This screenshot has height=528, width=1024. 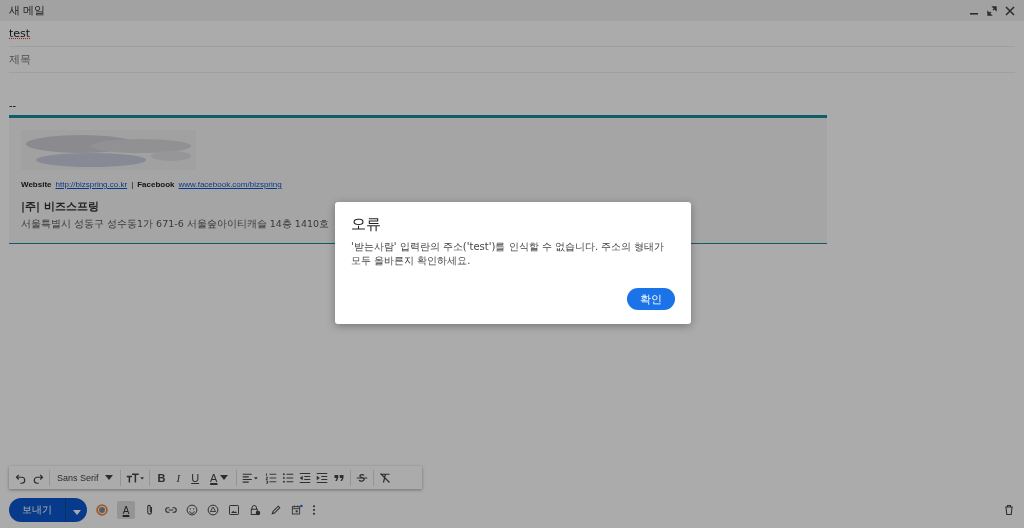 What do you see at coordinates (230, 184) in the screenshot?
I see `facebook-link: www.facebook.com/bizspring` at bounding box center [230, 184].